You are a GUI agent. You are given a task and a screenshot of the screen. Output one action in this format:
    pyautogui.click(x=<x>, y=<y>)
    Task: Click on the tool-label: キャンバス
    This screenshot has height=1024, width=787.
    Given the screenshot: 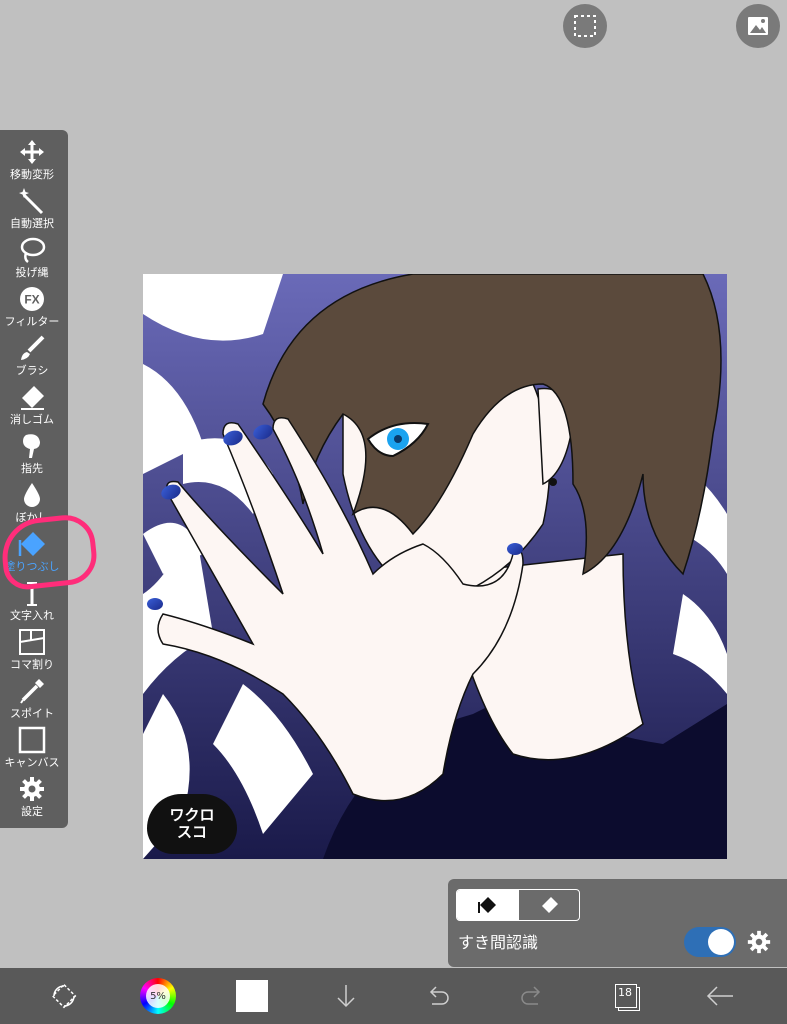 What is the action you would take?
    pyautogui.click(x=32, y=762)
    